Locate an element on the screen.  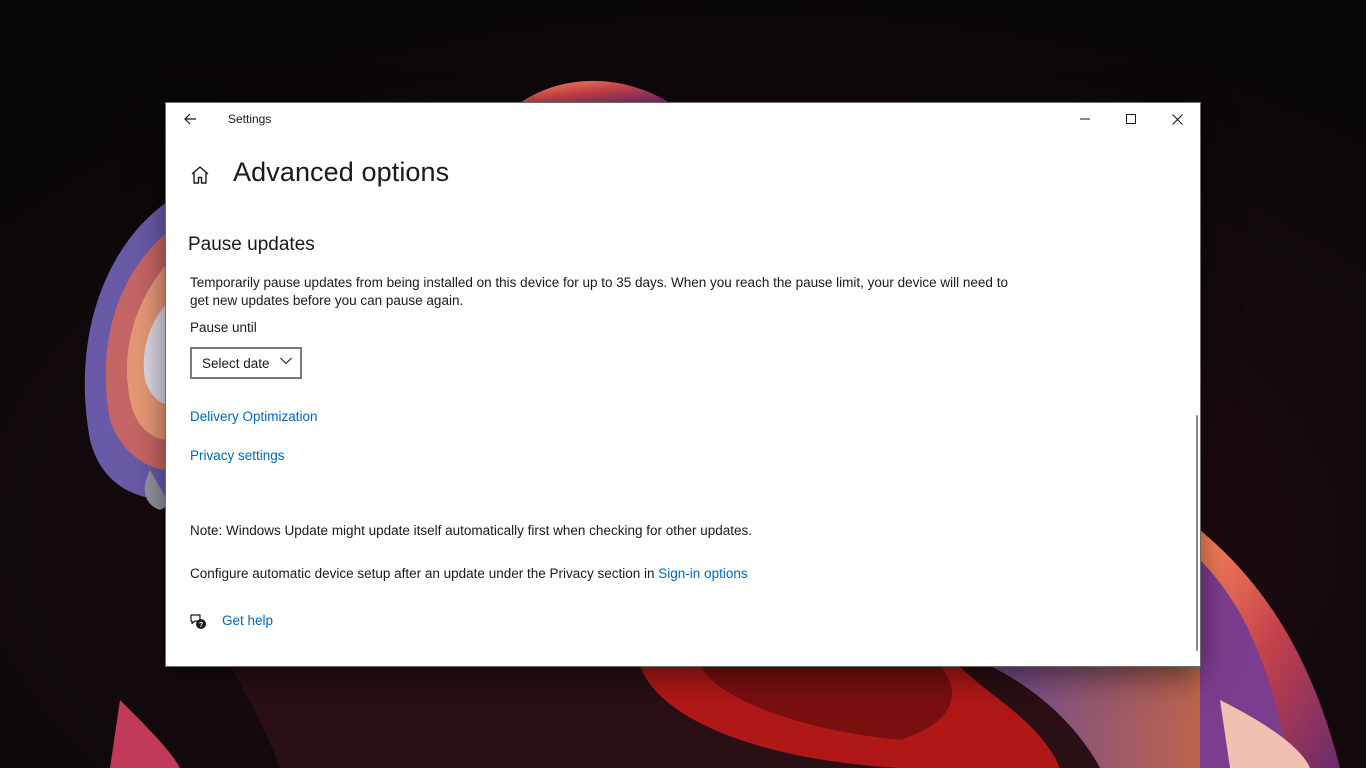
maximize-icon is located at coordinates (1131, 119).